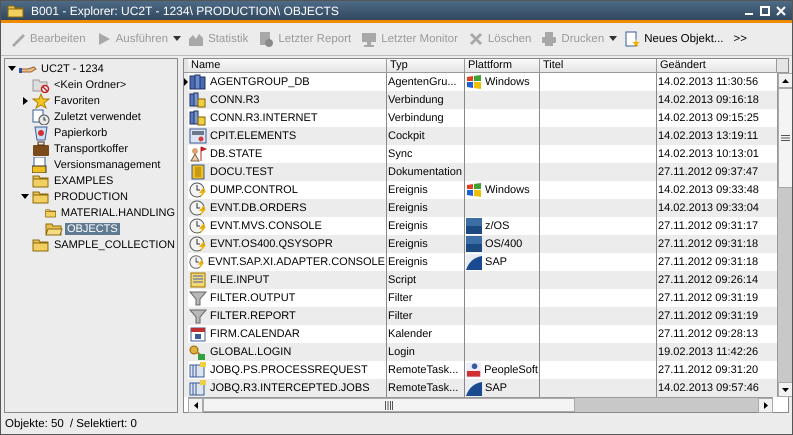 The image size is (793, 435). What do you see at coordinates (426, 66) in the screenshot?
I see `column-header: Typ` at bounding box center [426, 66].